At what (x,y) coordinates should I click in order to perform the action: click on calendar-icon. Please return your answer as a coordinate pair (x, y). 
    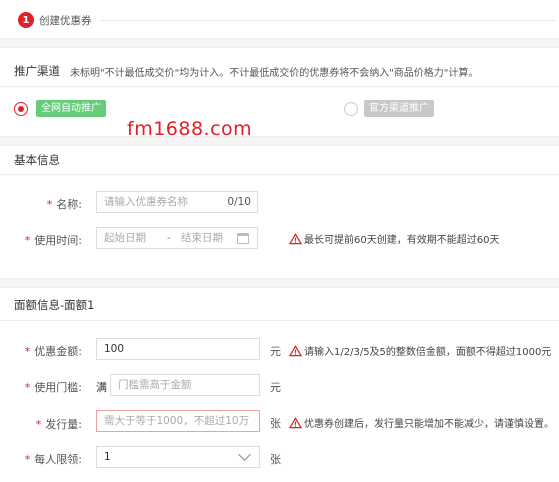
    Looking at the image, I should click on (243, 238).